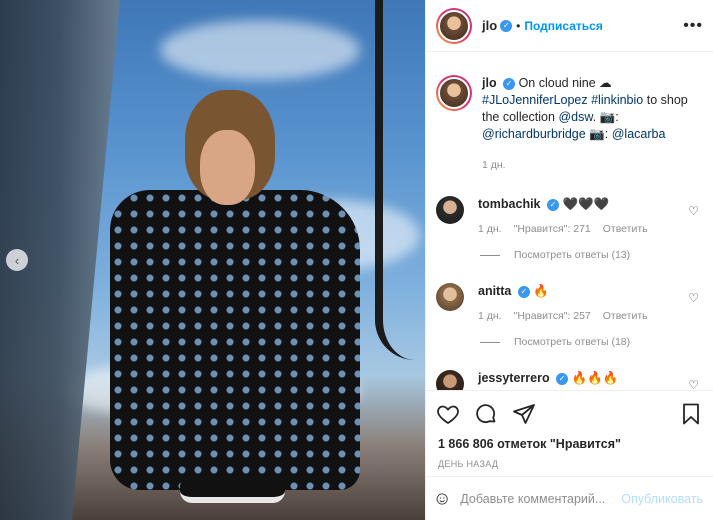 This screenshot has height=520, width=713. I want to click on share-icon, so click(524, 414).